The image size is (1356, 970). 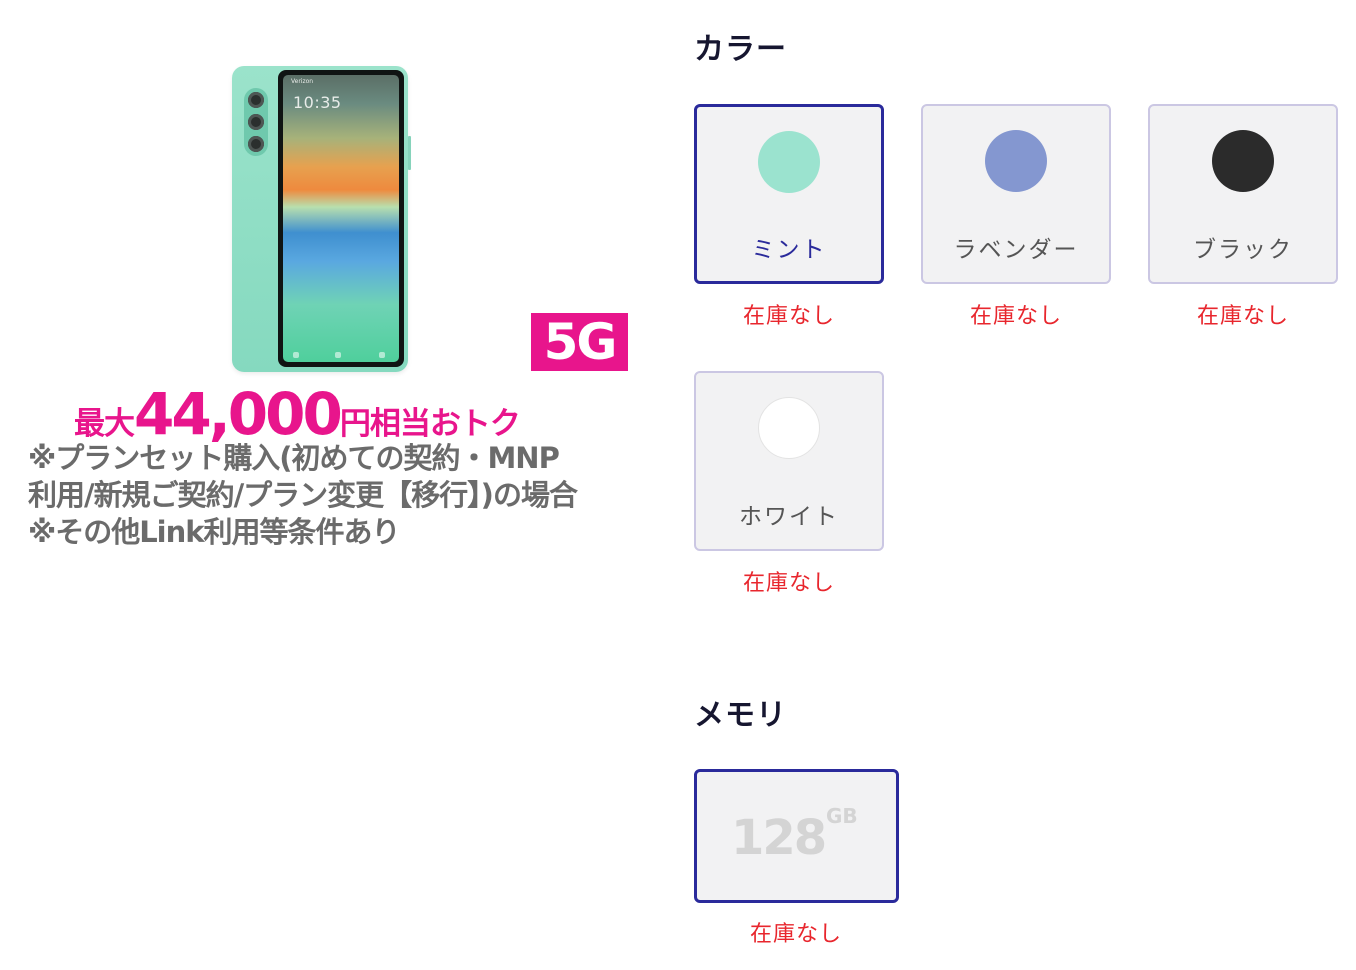 What do you see at coordinates (294, 458) in the screenshot?
I see `deal-note-line: ※プランセット購入(初めての契約・MNP` at bounding box center [294, 458].